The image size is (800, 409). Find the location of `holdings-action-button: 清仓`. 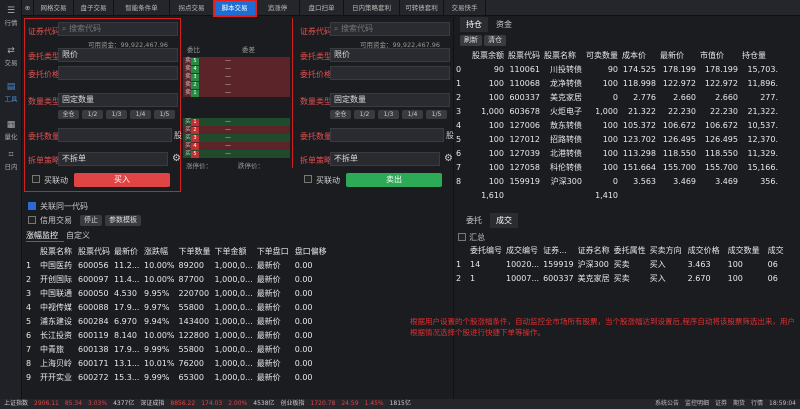

holdings-action-button: 清仓 is located at coordinates (495, 40).